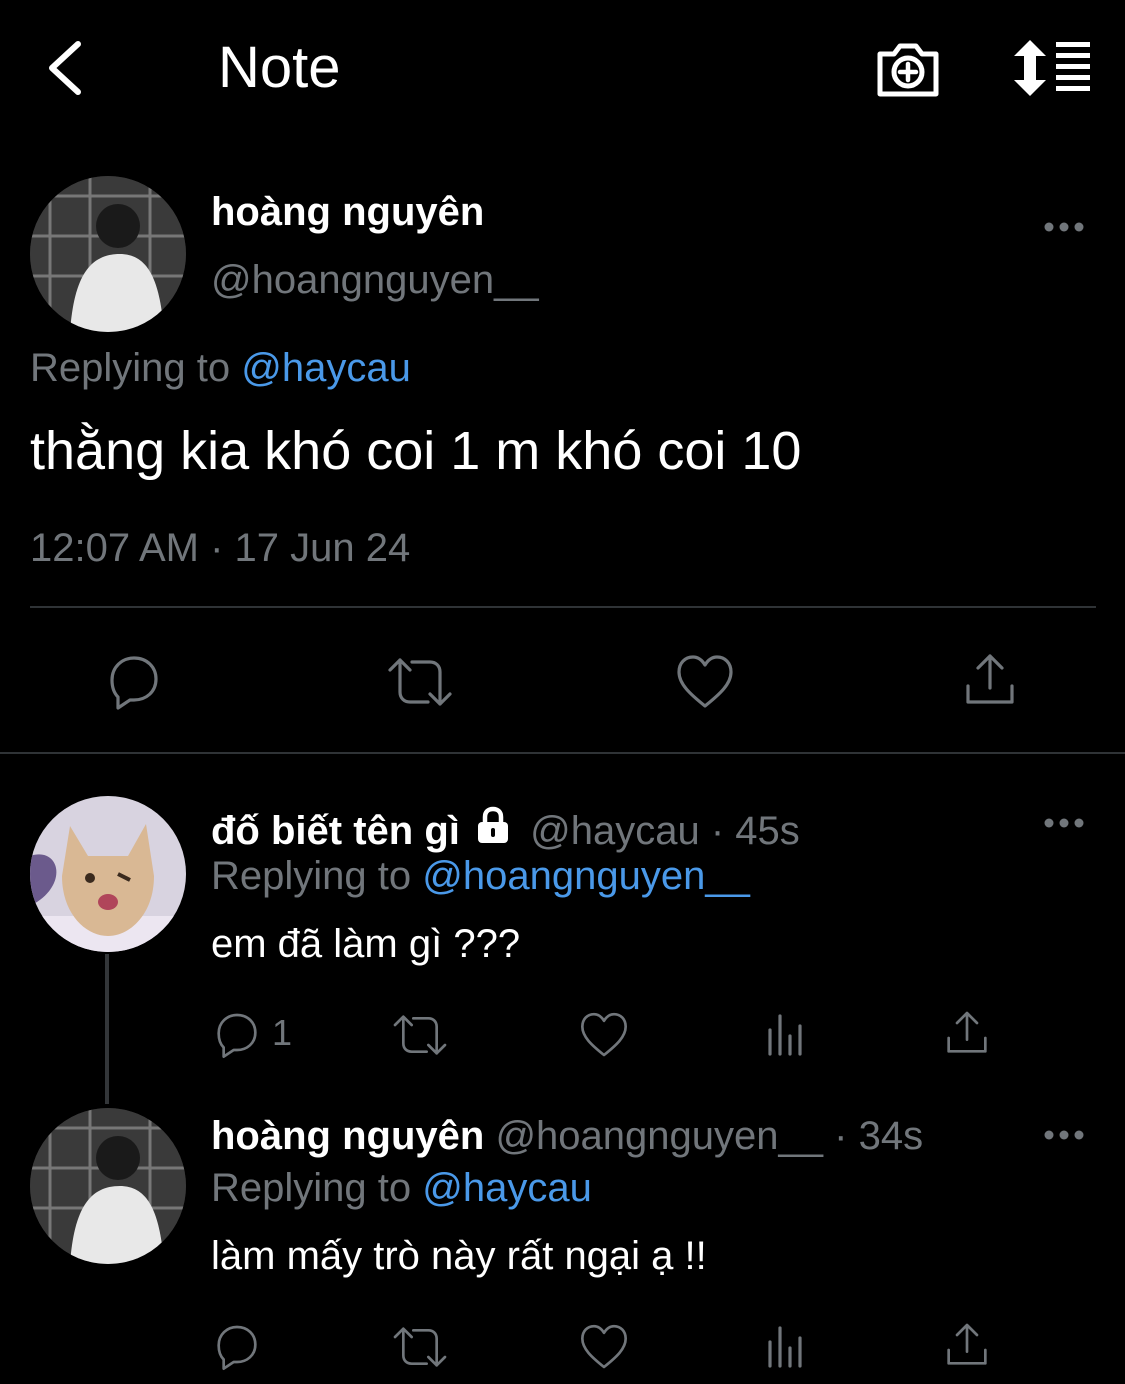 This screenshot has height=1384, width=1125. What do you see at coordinates (1052, 68) in the screenshot?
I see `sort-icon` at bounding box center [1052, 68].